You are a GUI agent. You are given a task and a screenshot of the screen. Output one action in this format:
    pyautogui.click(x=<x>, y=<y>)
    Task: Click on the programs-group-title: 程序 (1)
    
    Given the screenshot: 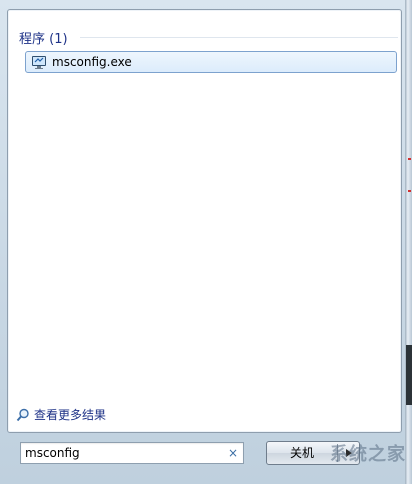 What is the action you would take?
    pyautogui.click(x=43, y=39)
    